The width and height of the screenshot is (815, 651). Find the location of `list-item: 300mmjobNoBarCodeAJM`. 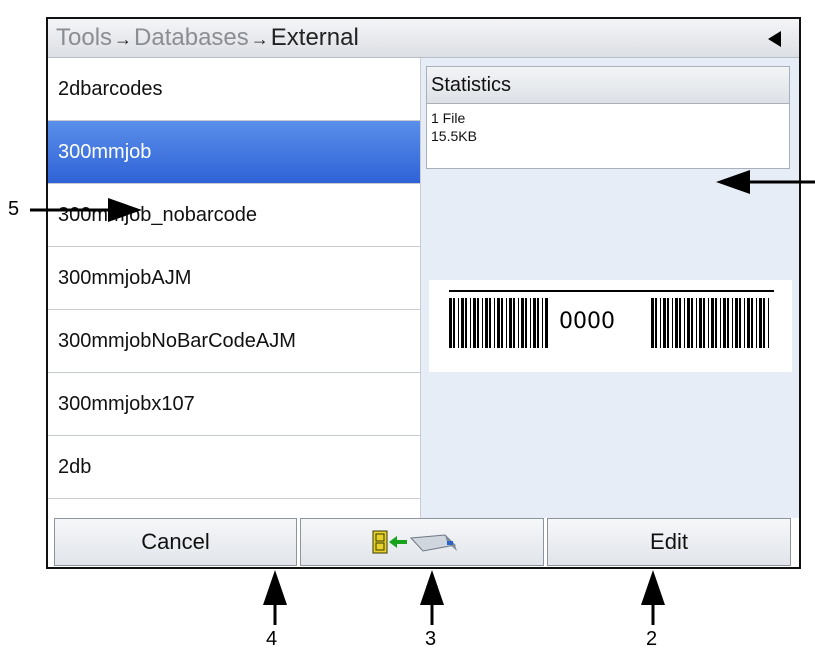

list-item: 300mmjobNoBarCodeAJM is located at coordinates (234, 341).